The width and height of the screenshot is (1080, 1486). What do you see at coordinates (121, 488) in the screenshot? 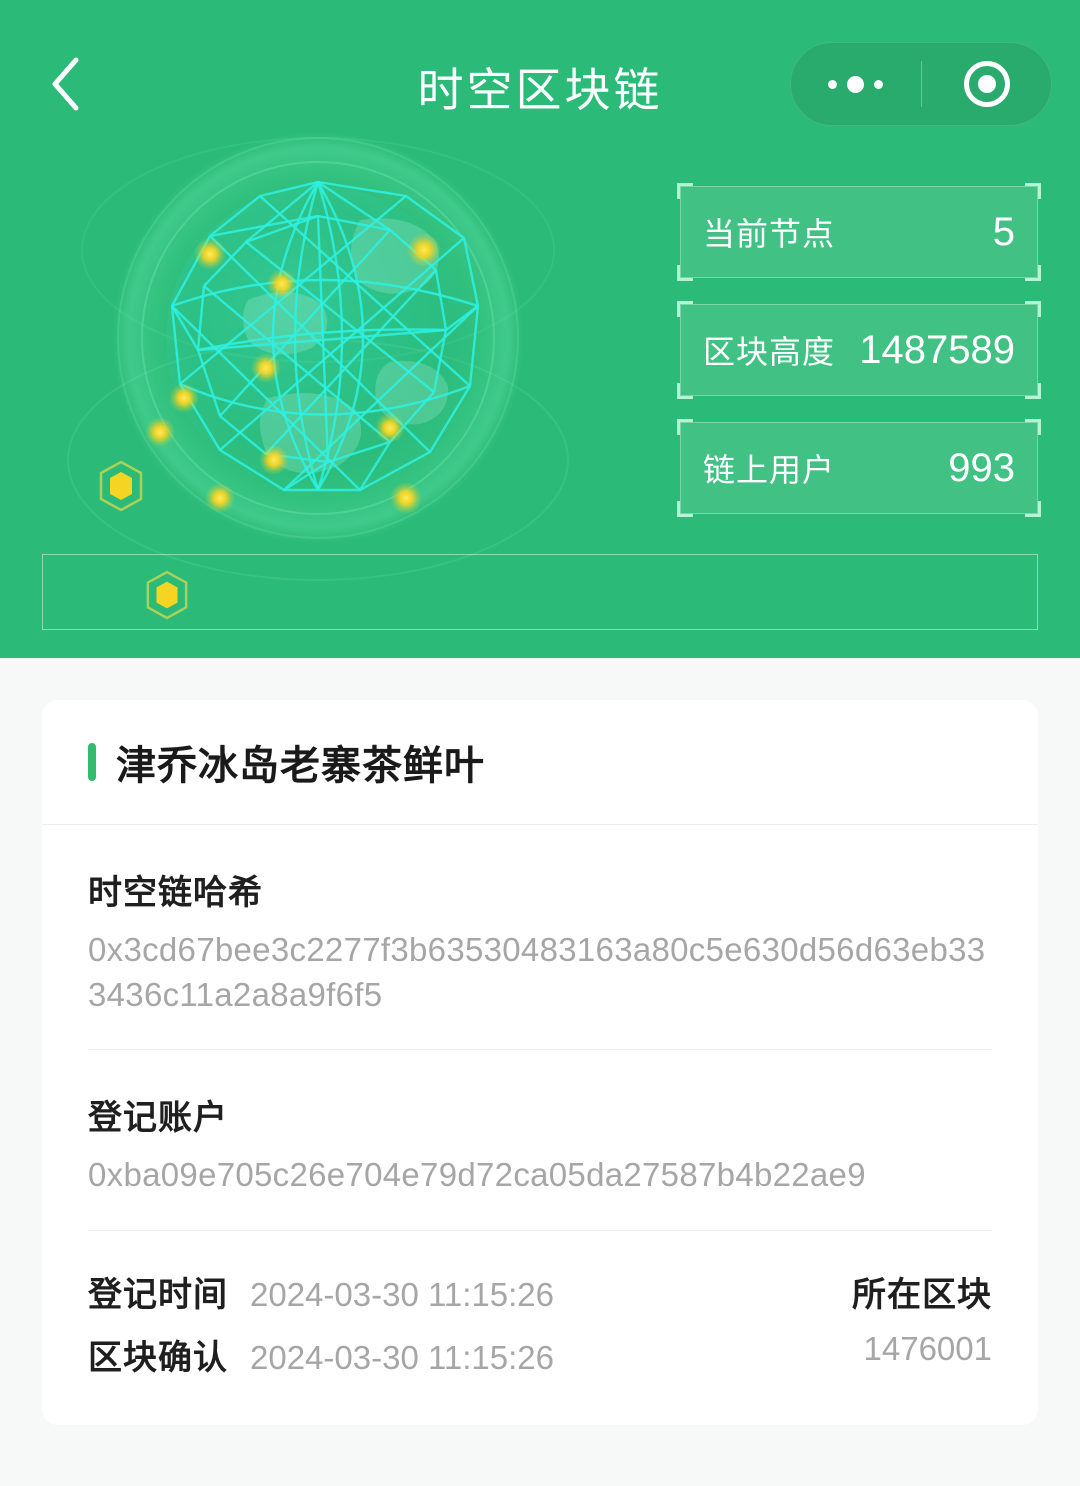
I see `hexagon-node-icon` at bounding box center [121, 488].